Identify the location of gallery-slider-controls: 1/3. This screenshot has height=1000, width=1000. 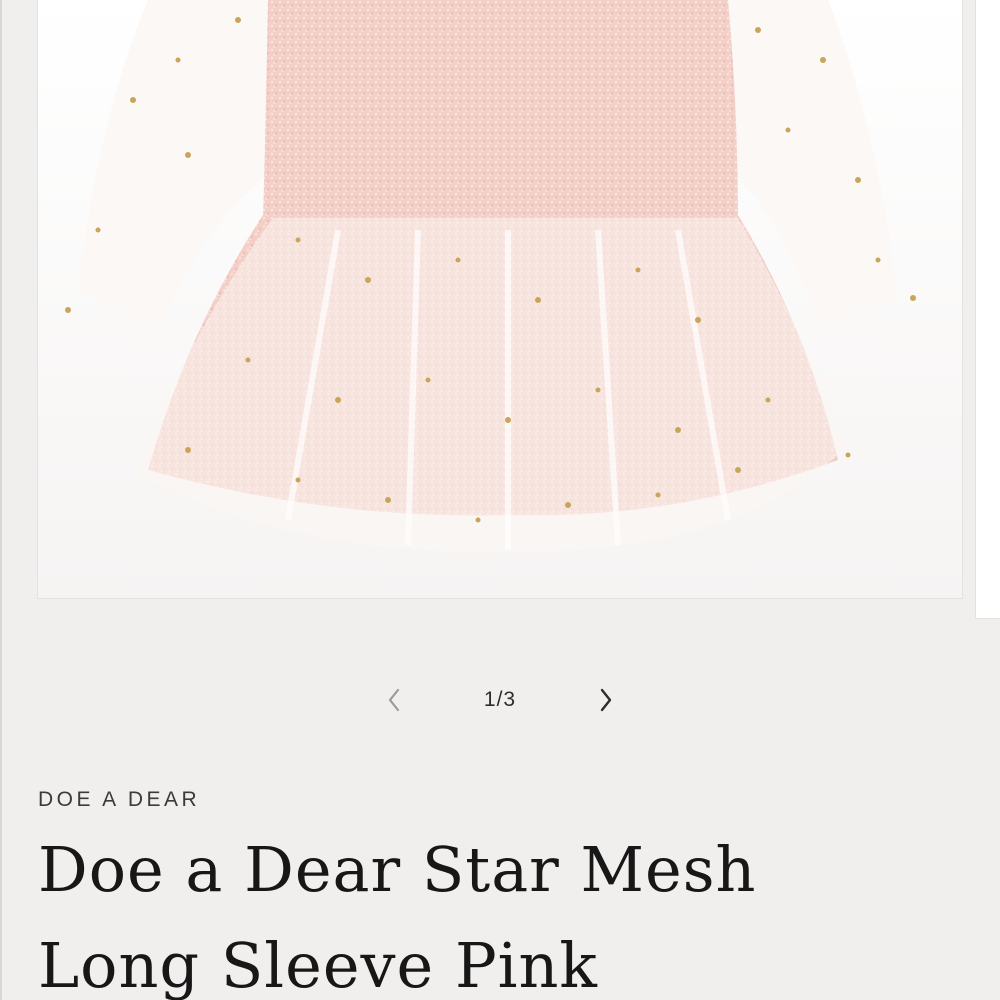
(500, 700).